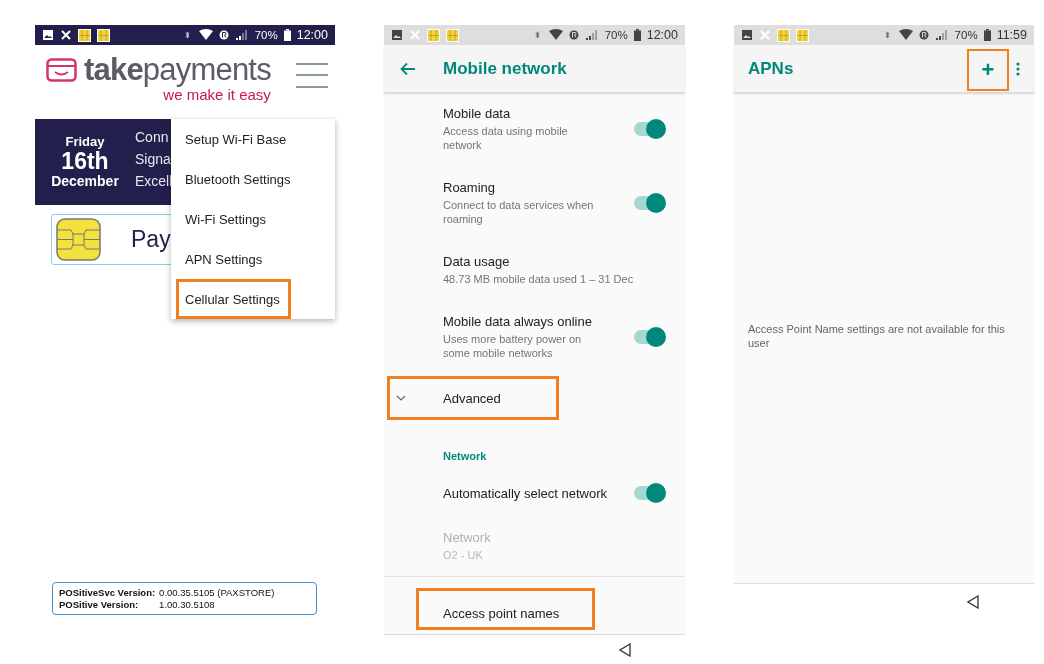 The width and height of the screenshot is (1044, 664). What do you see at coordinates (85, 141) in the screenshot?
I see `weekday-text: Friday` at bounding box center [85, 141].